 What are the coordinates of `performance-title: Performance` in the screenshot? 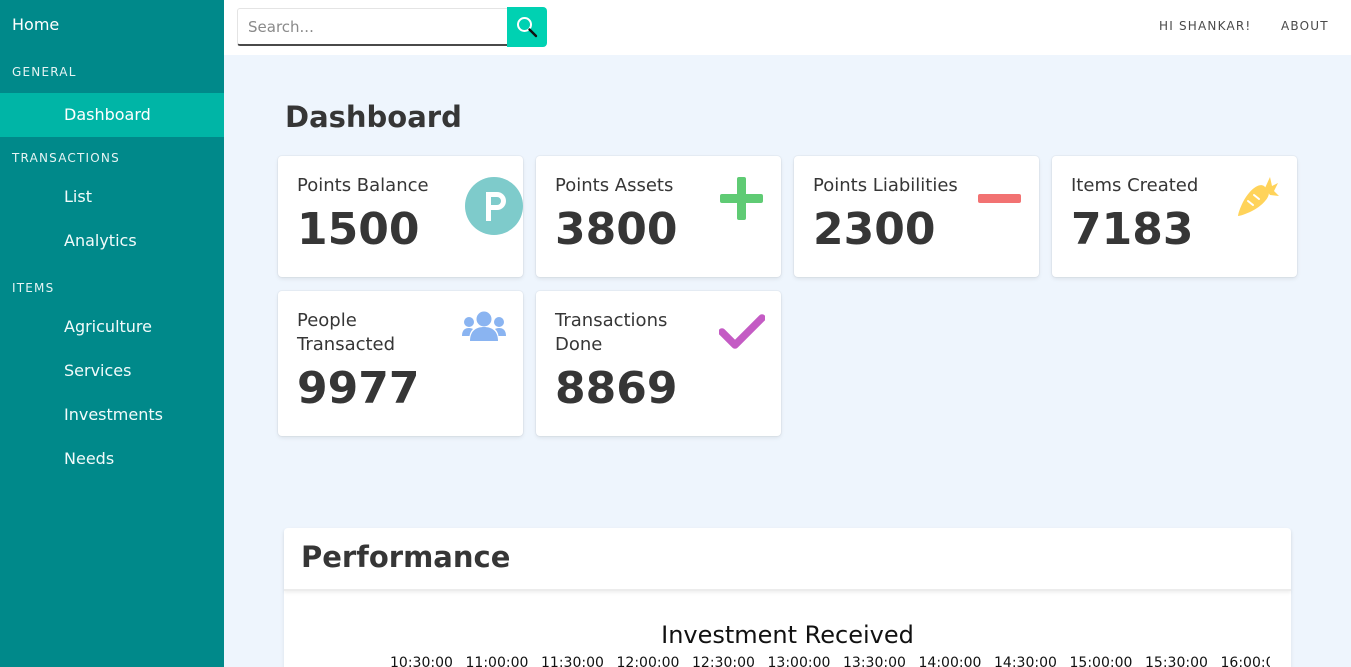 It's located at (406, 557).